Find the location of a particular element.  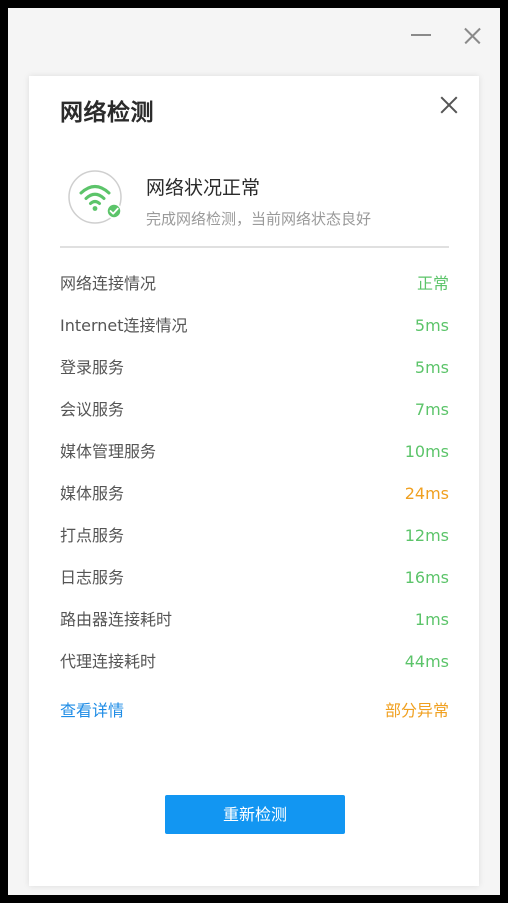

row-label: 登录服务 is located at coordinates (92, 367).